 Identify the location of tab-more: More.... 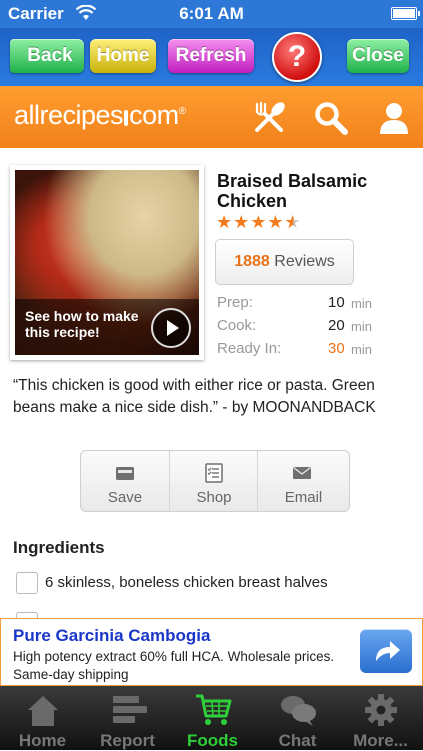
(380, 718).